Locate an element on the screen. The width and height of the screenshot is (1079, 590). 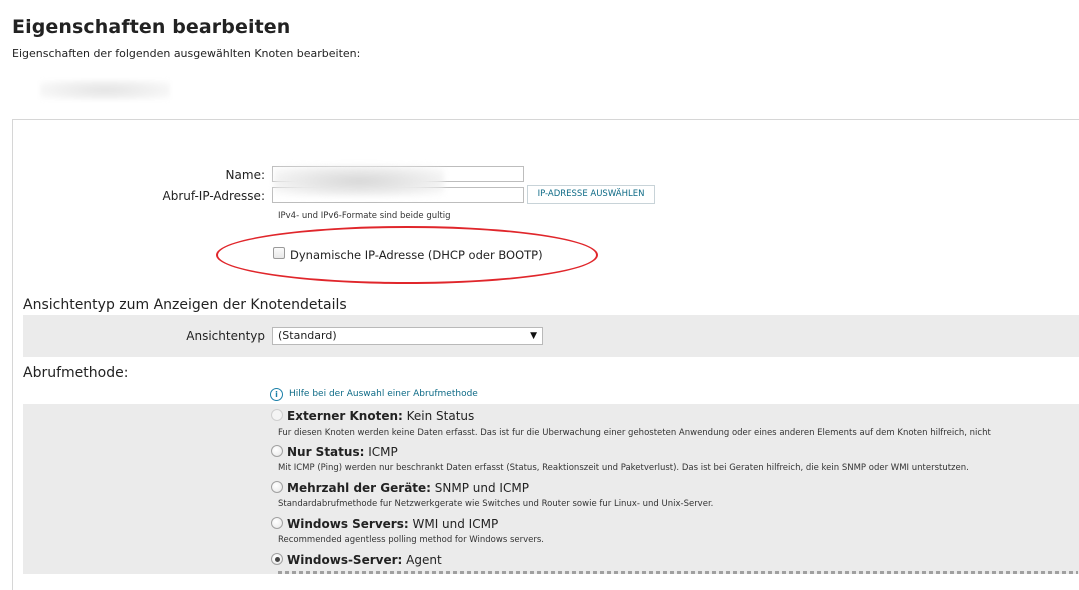
option-title-bold: Windows-Server: is located at coordinates (345, 560).